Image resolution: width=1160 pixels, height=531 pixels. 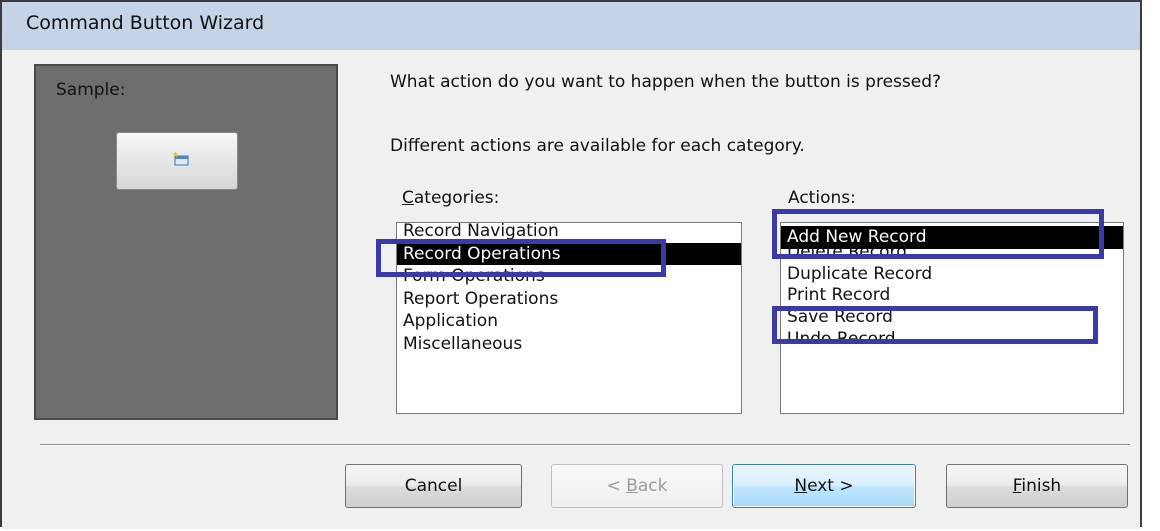 I want to click on back-button: < Back, so click(x=637, y=486).